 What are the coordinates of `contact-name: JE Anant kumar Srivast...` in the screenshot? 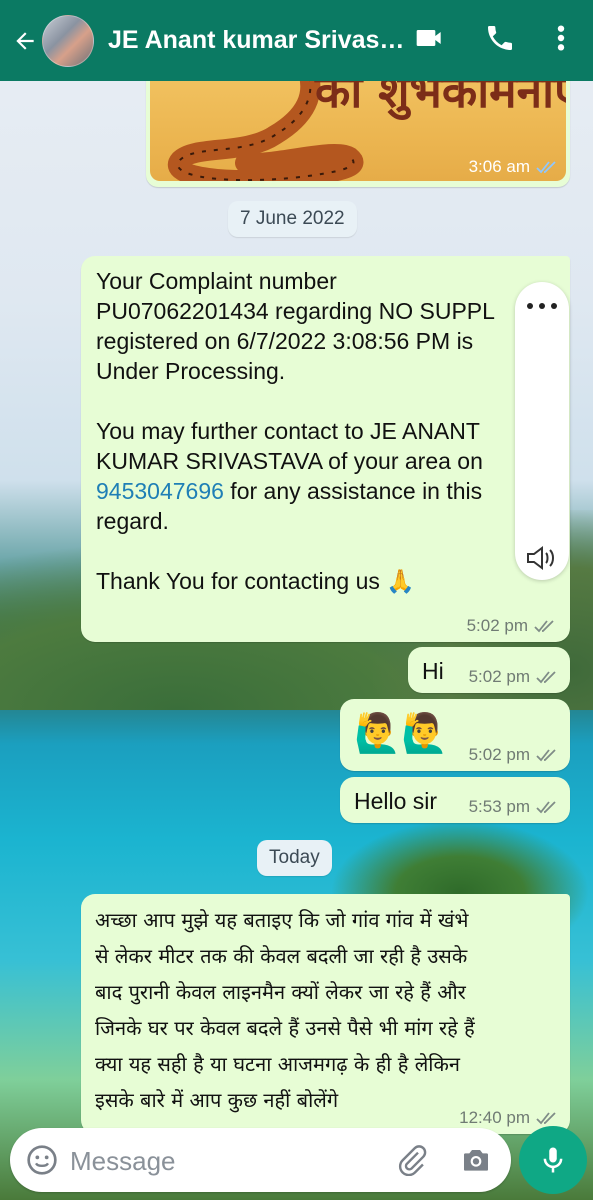 It's located at (258, 40).